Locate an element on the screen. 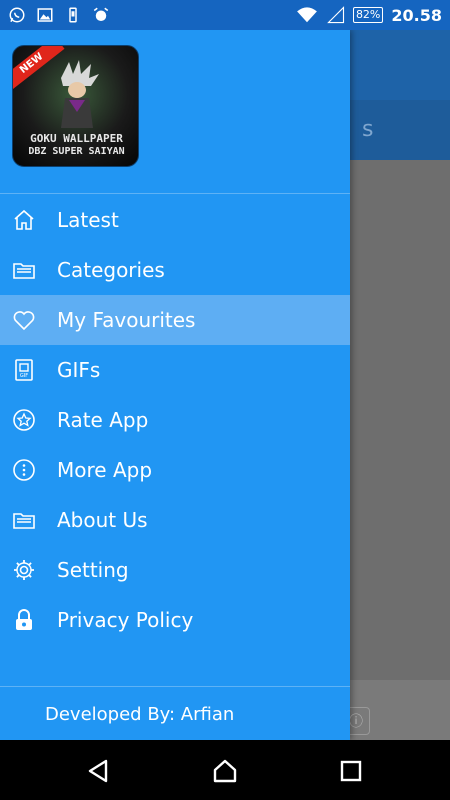 The width and height of the screenshot is (450, 800). logo-title-line2: DBZ SUPER SAIYAN is located at coordinates (76, 151).